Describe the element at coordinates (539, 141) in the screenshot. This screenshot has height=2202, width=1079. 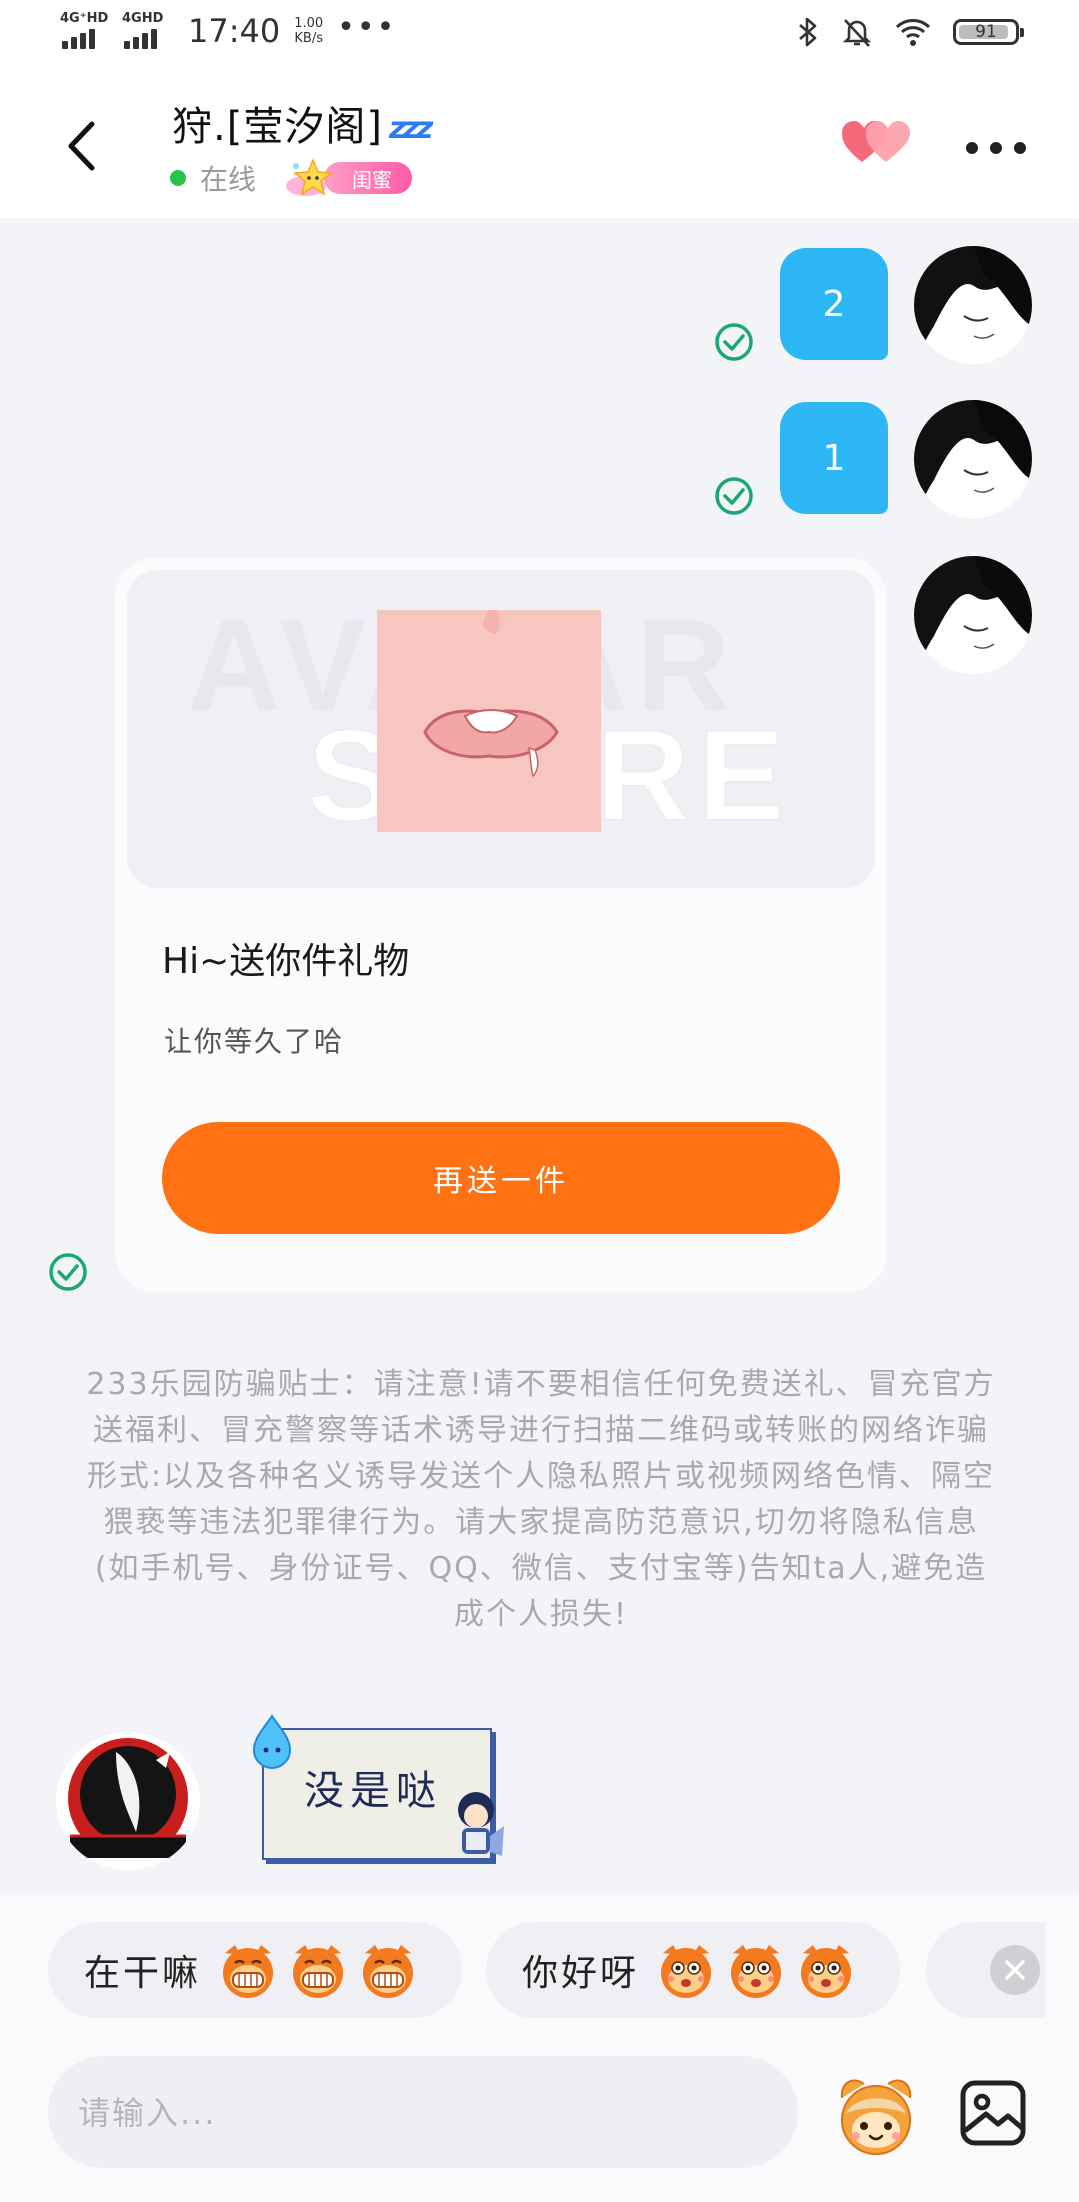
I see `chat-header: 狩.[莹汐阁] zzz 在线 闺蜜` at that location.